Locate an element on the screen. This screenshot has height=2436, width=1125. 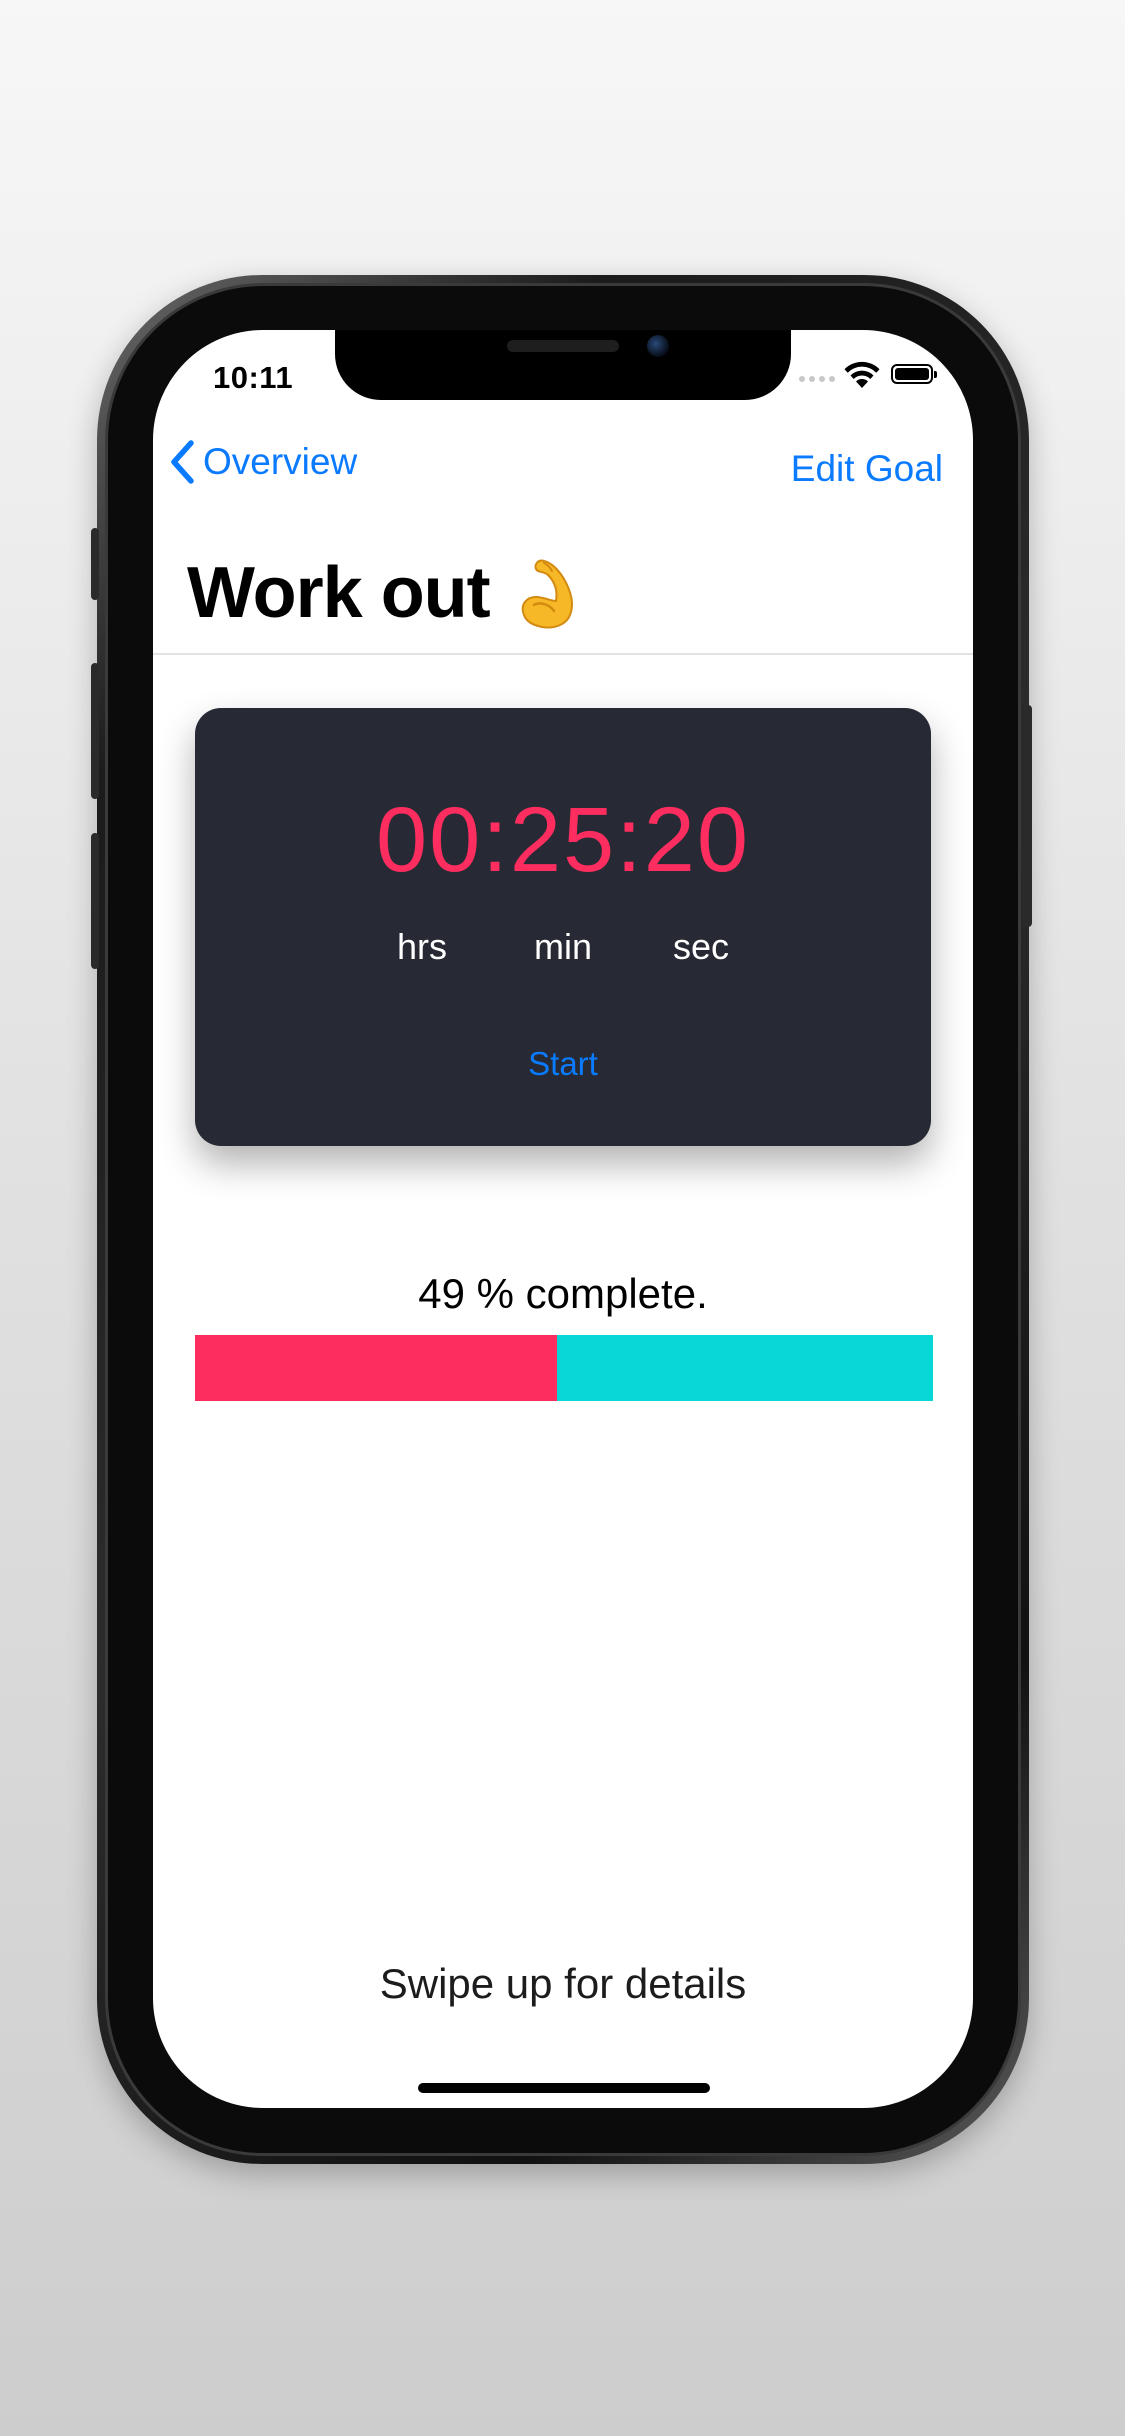
swipe-up-hint: Swipe up for details is located at coordinates (563, 1983).